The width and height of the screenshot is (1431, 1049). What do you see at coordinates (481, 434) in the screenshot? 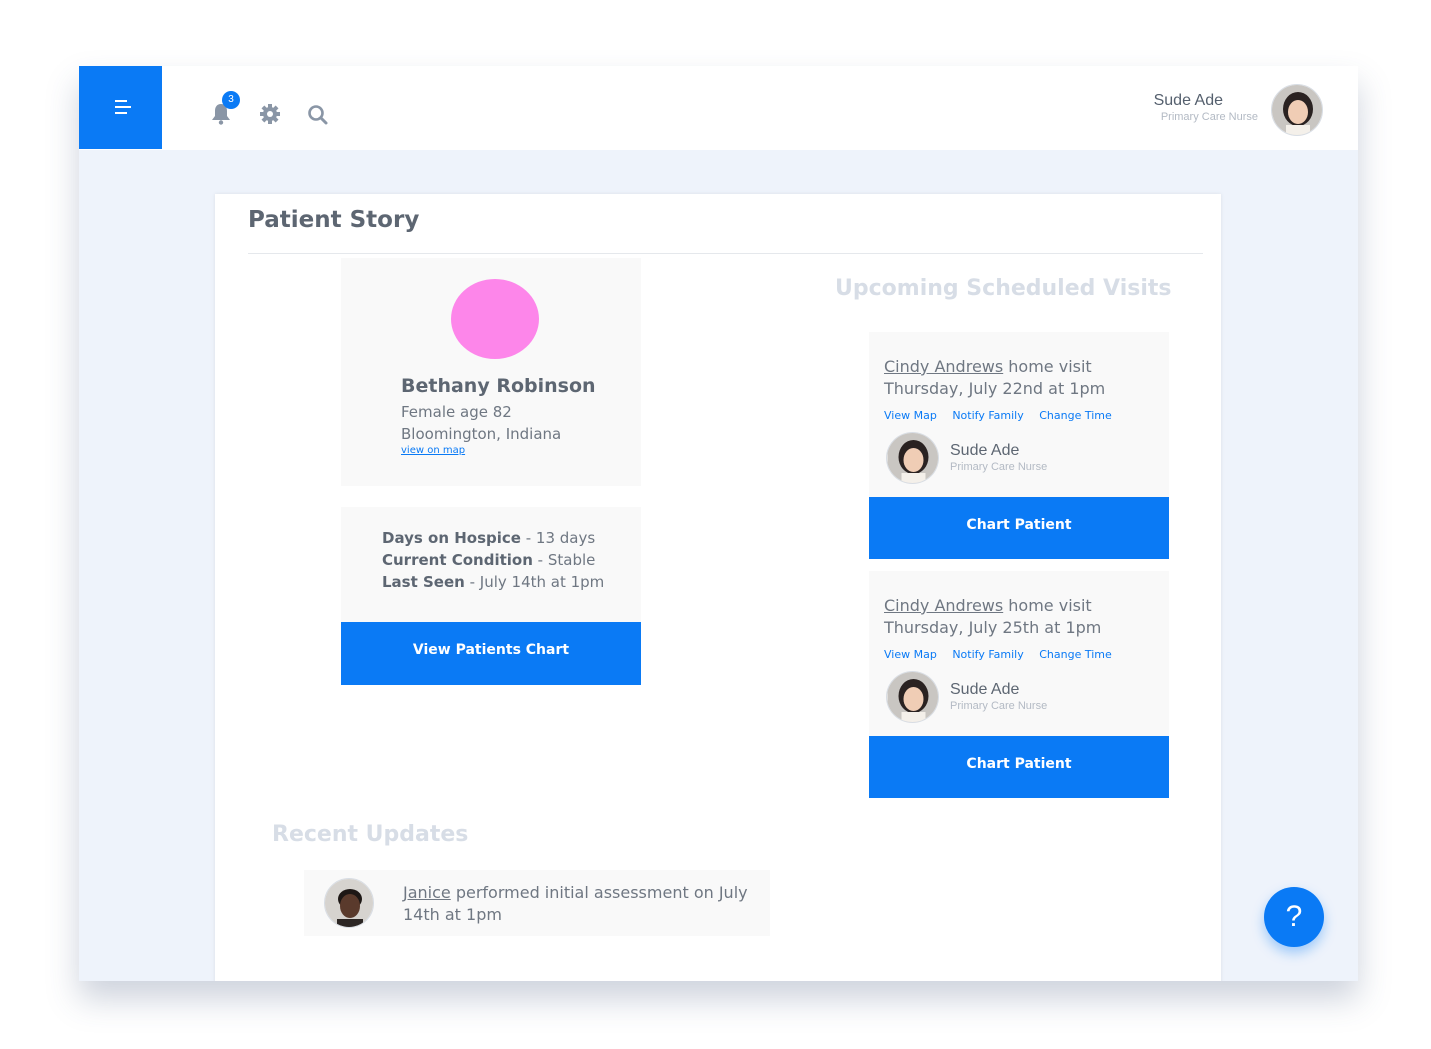
I see `patient-location: Bloomington, Indiana` at bounding box center [481, 434].